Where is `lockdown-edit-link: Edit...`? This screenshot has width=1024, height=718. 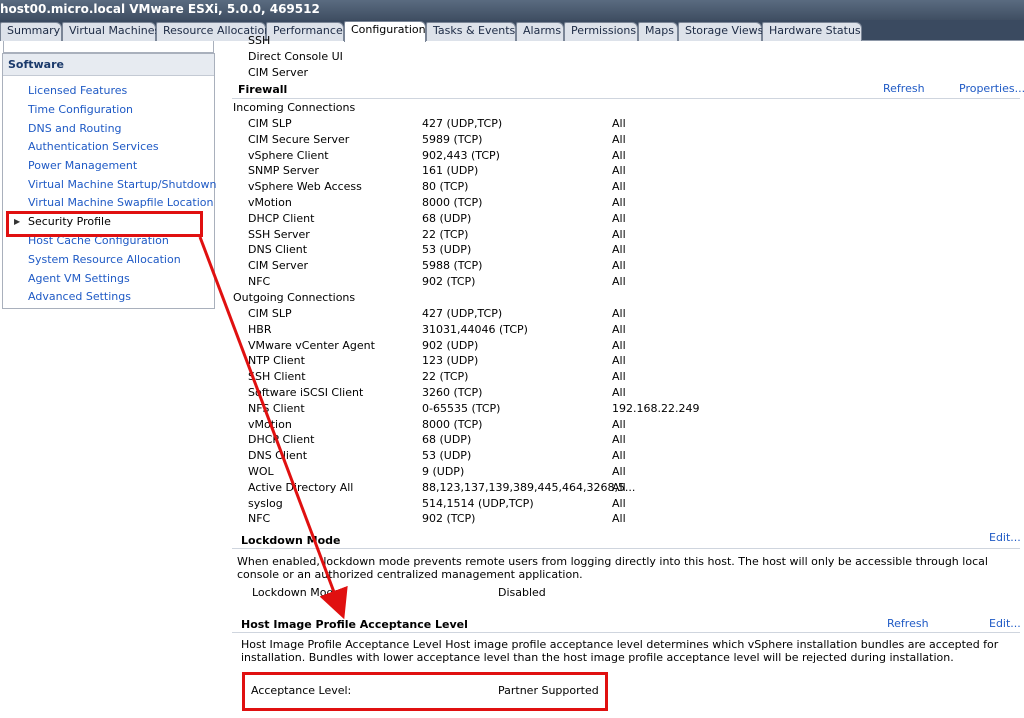
lockdown-edit-link: Edit... is located at coordinates (1005, 537).